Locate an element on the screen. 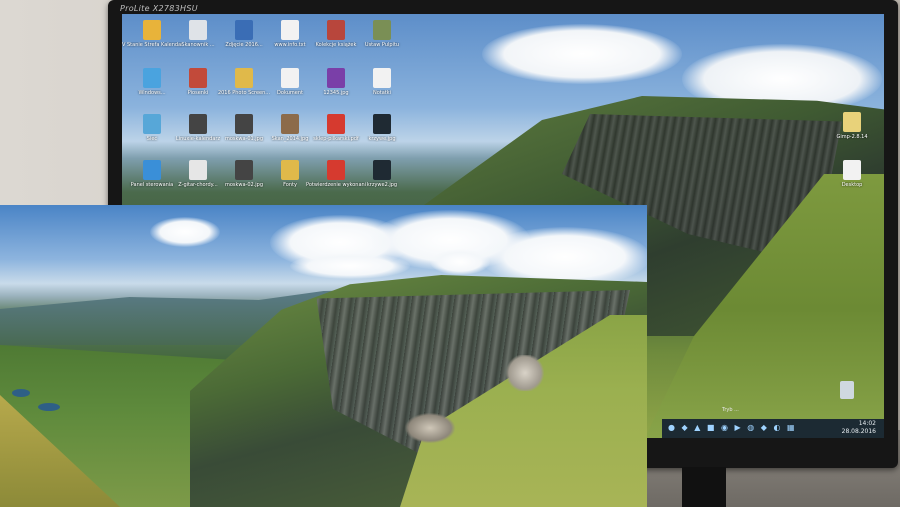 The image size is (900, 507). windows-taskbar: ● ◆ ▲ ■ ◉ ▶ ◍ ◆ ◐ ▦ 14:02 28.08.2016 is located at coordinates (773, 428).